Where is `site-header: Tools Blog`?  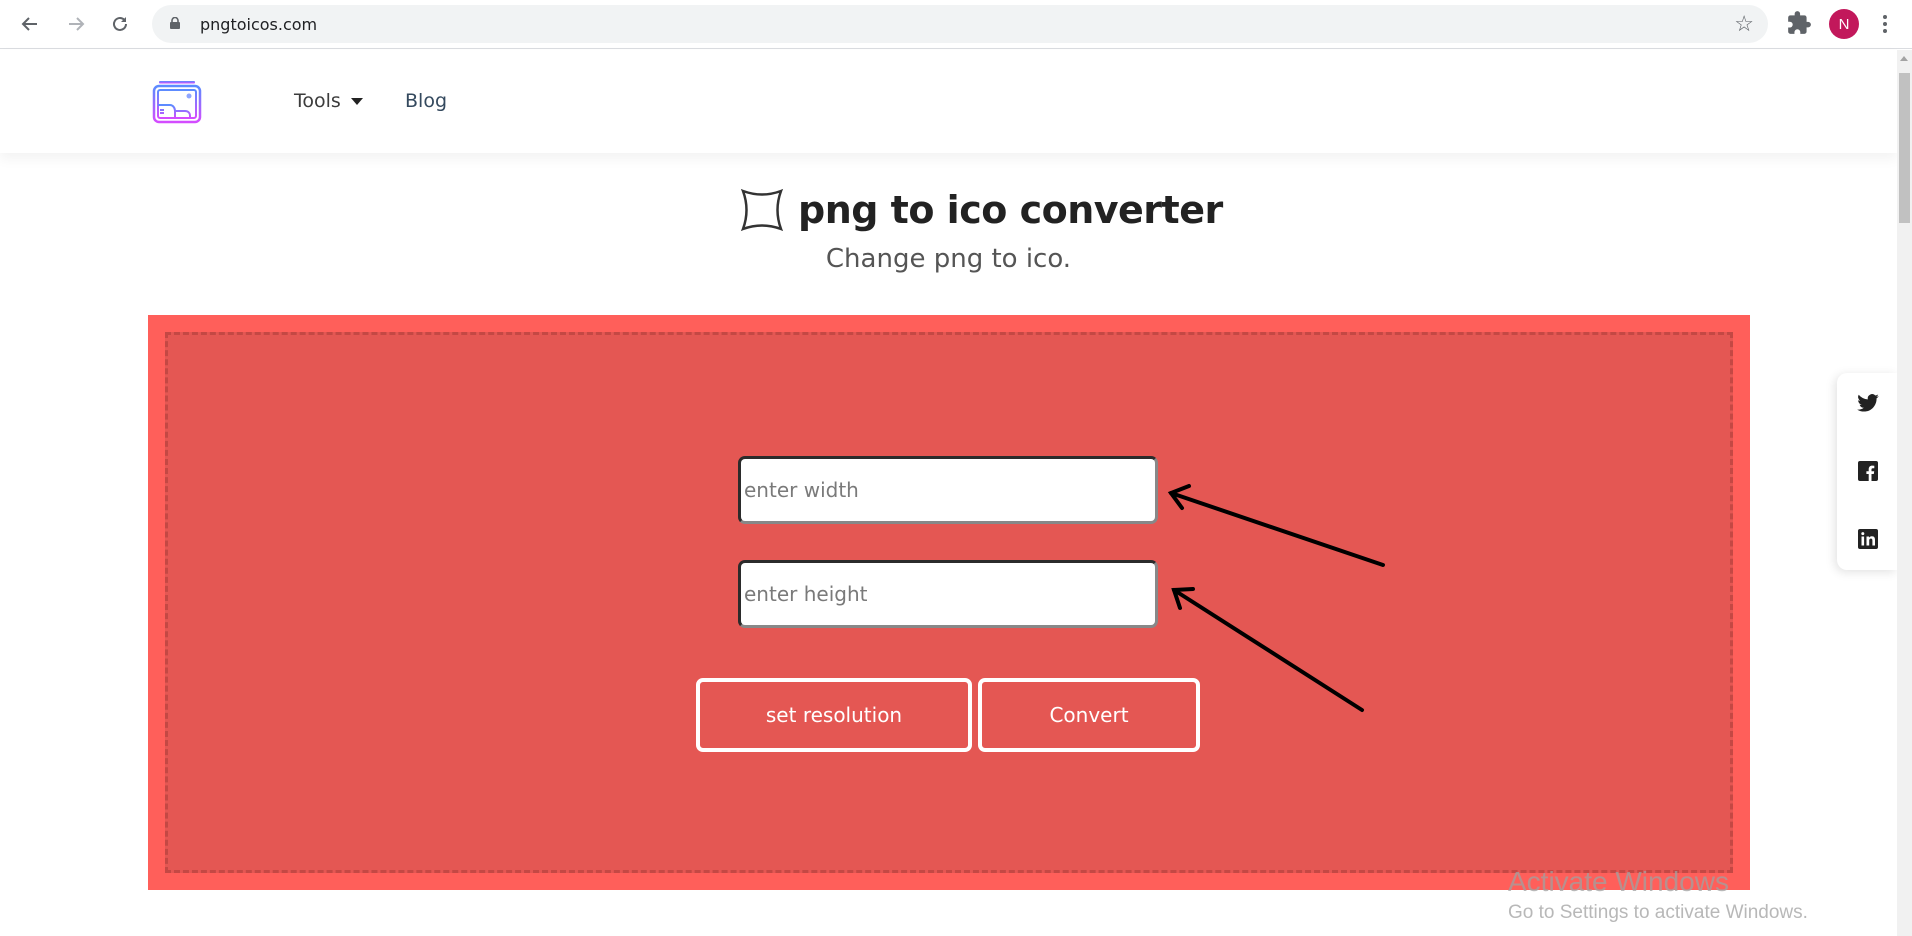 site-header: Tools Blog is located at coordinates (948, 101).